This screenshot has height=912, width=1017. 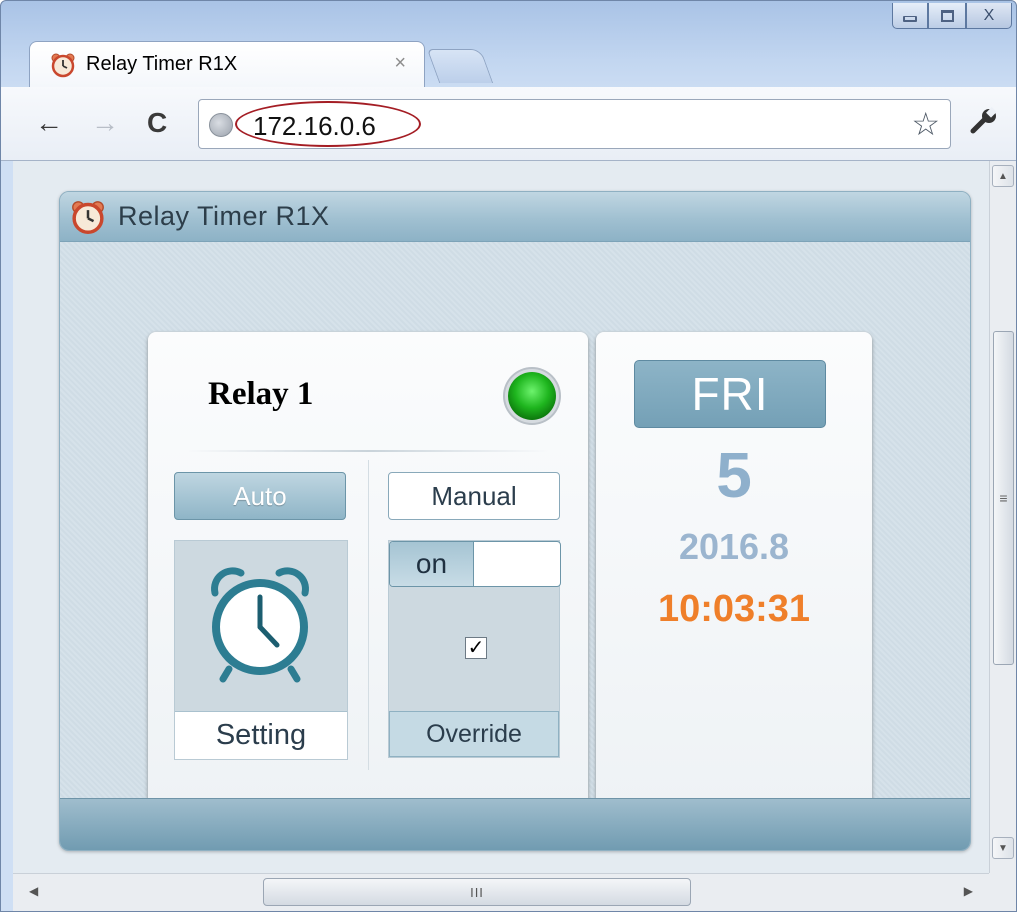 I want to click on star-icon: ☆, so click(x=925, y=124).